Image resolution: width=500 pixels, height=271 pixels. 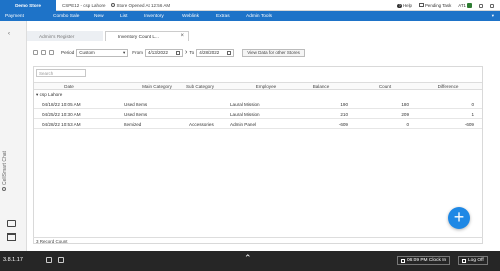 I want to click on cell-difference: 1, so click(x=472, y=114).